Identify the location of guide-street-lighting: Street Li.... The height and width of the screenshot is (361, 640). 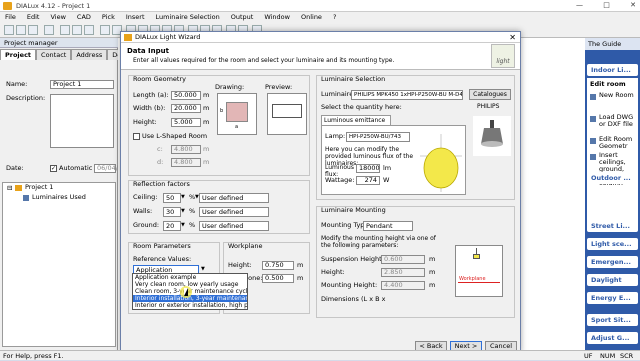
(612, 226).